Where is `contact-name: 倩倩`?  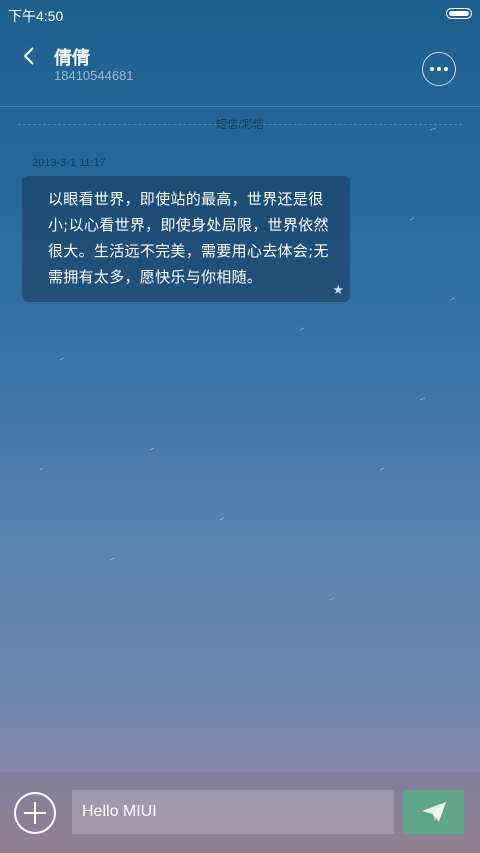
contact-name: 倩倩 is located at coordinates (72, 58).